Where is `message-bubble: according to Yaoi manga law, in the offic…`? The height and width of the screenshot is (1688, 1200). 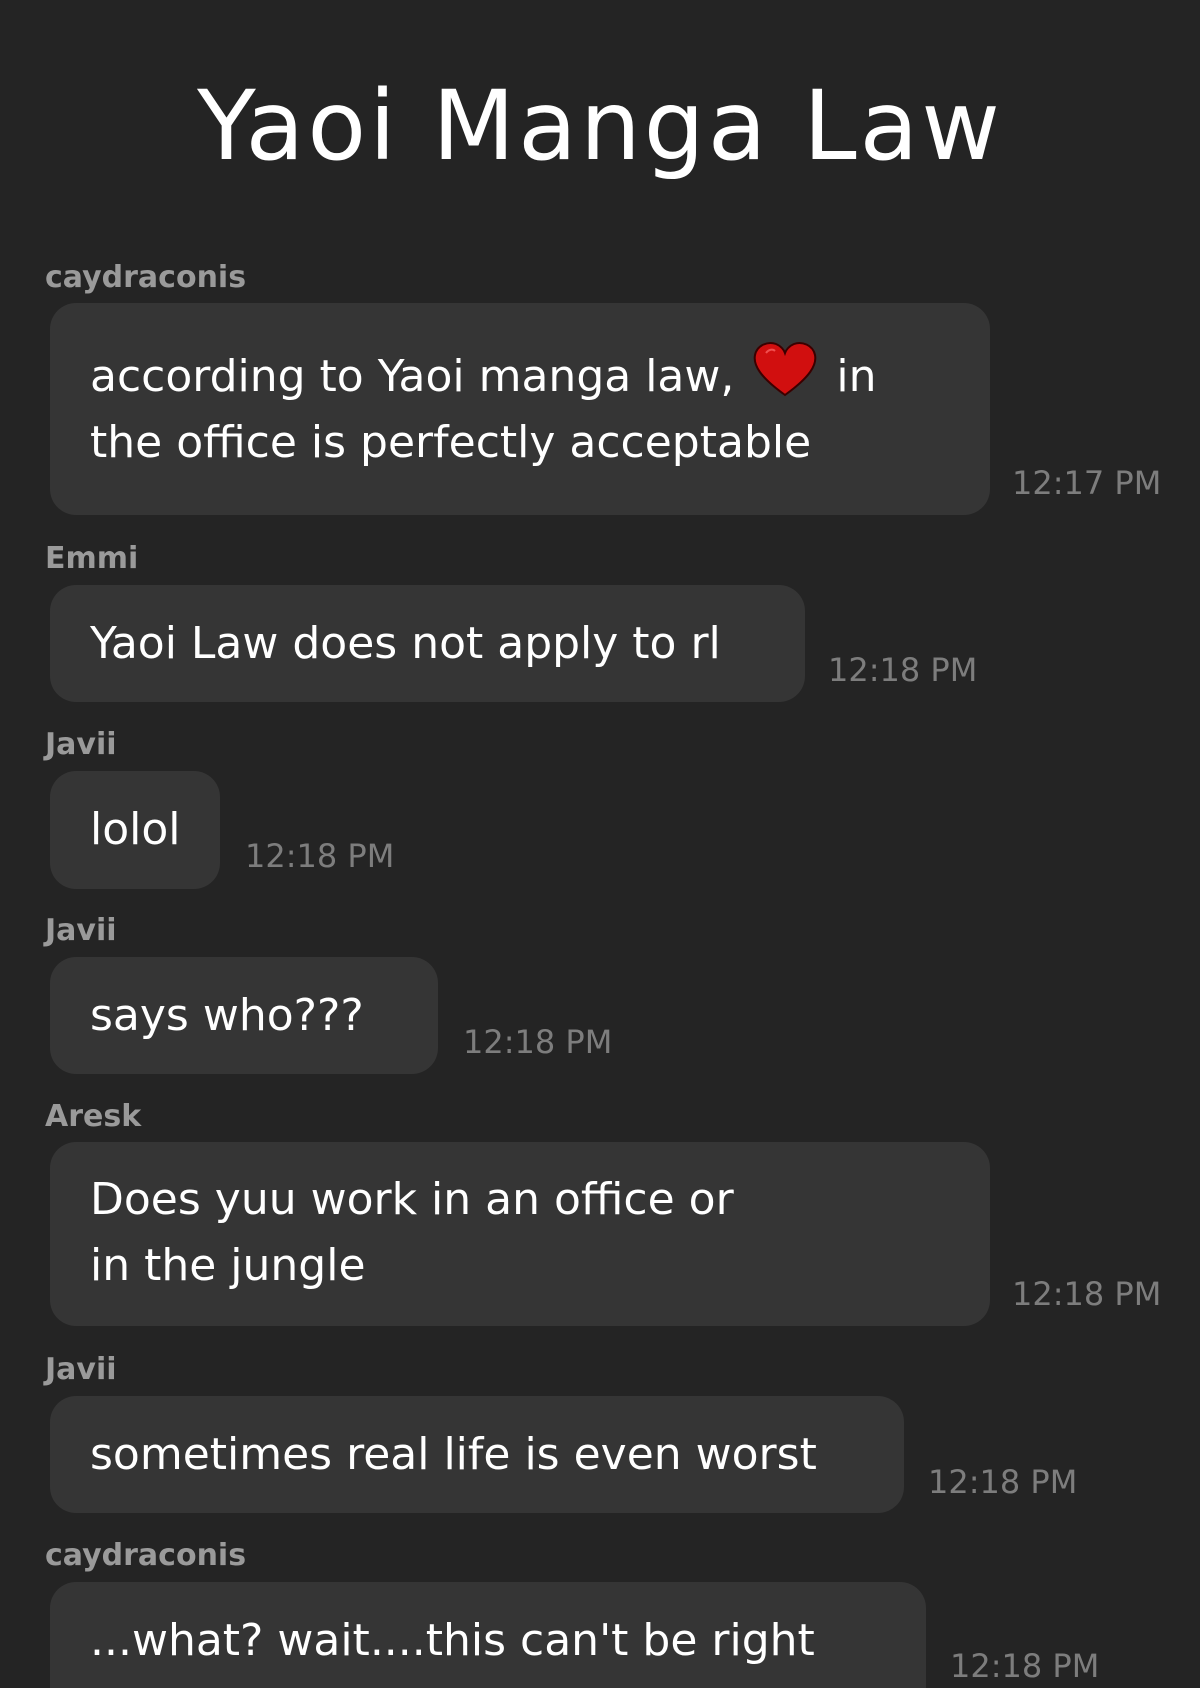 message-bubble: according to Yaoi manga law, in the offic… is located at coordinates (520, 409).